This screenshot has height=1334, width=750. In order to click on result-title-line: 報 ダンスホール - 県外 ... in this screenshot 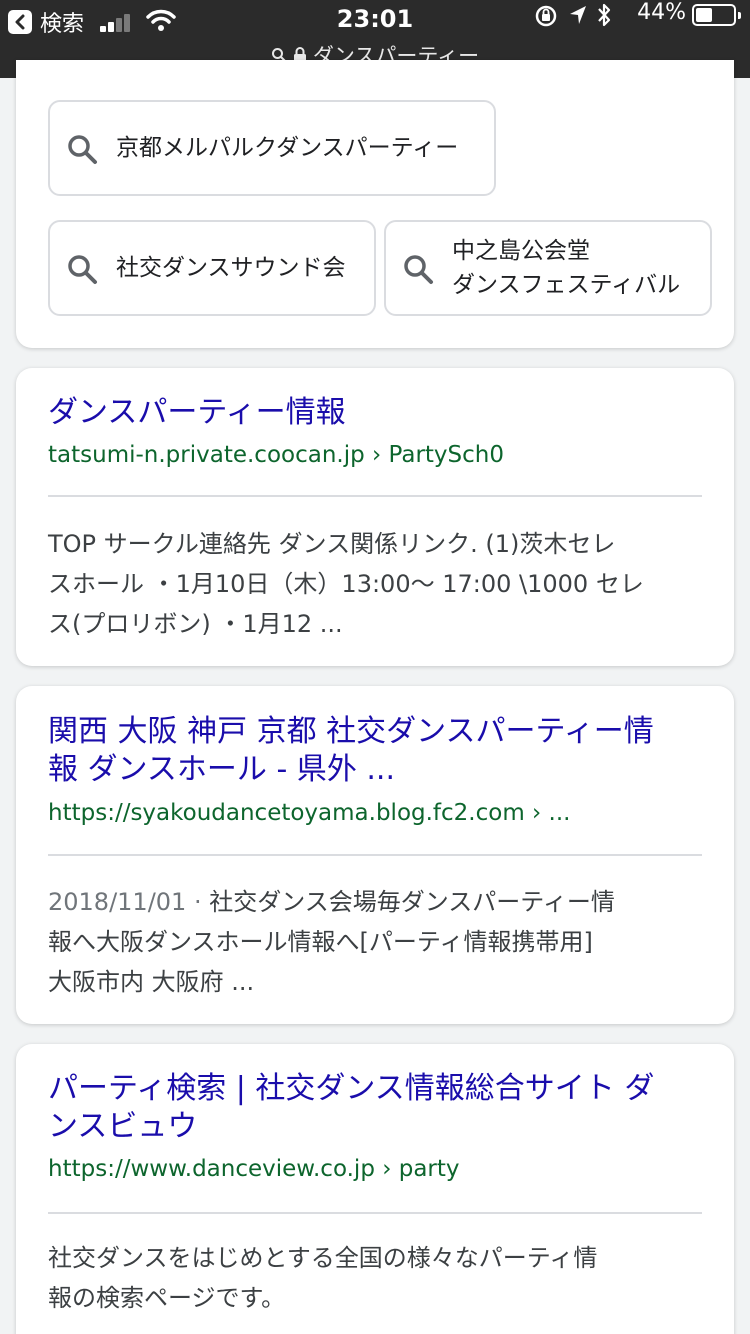, I will do `click(221, 769)`.